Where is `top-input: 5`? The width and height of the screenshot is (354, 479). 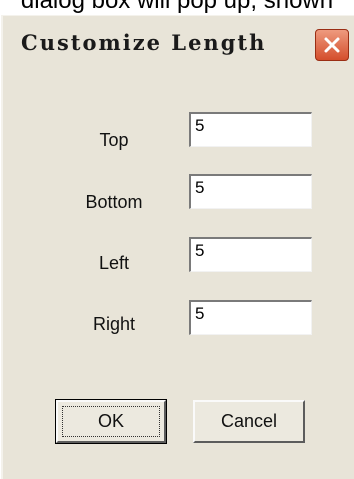 top-input: 5 is located at coordinates (250, 129).